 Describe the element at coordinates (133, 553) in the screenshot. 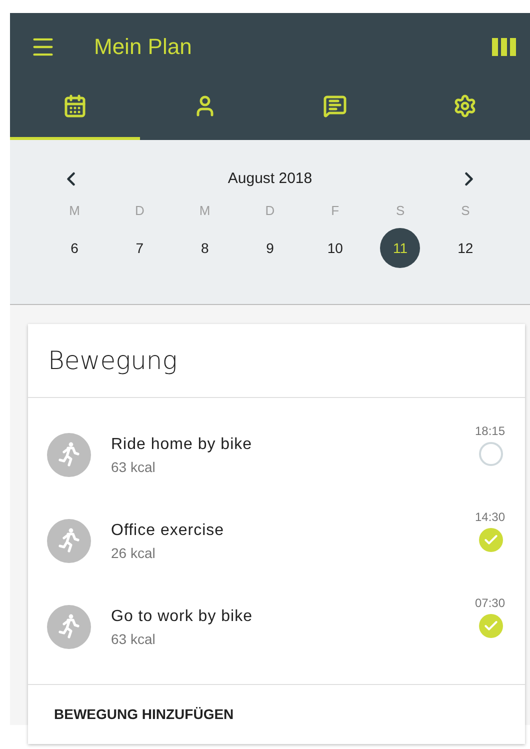

I see `exercise-energy: 26 kcal` at that location.